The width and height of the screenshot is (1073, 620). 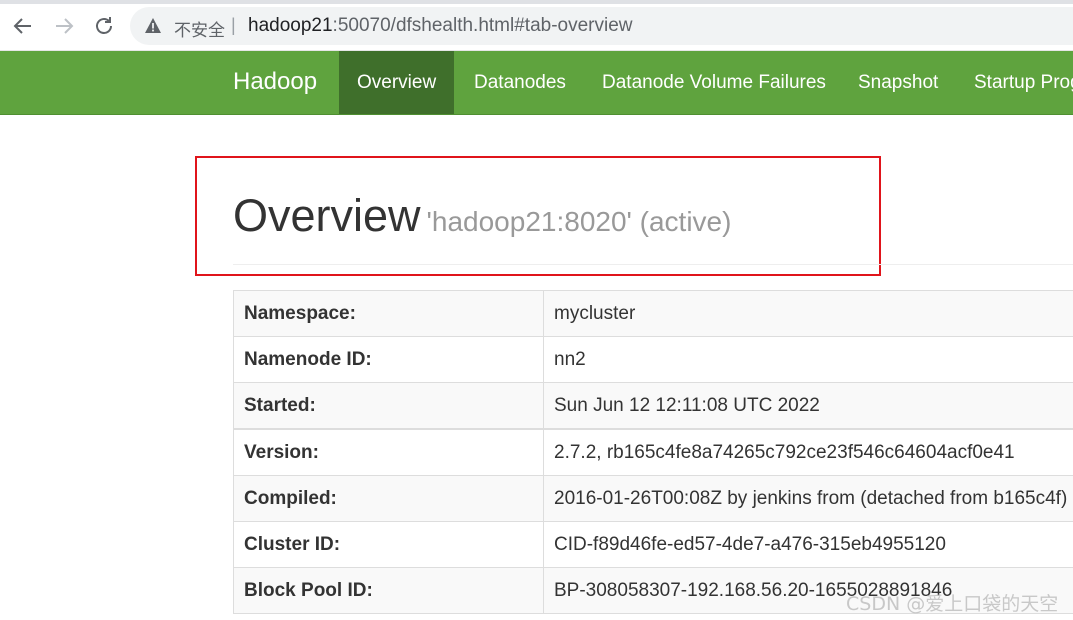 I want to click on table-row: Namenode ID: nn2, so click(x=653, y=359).